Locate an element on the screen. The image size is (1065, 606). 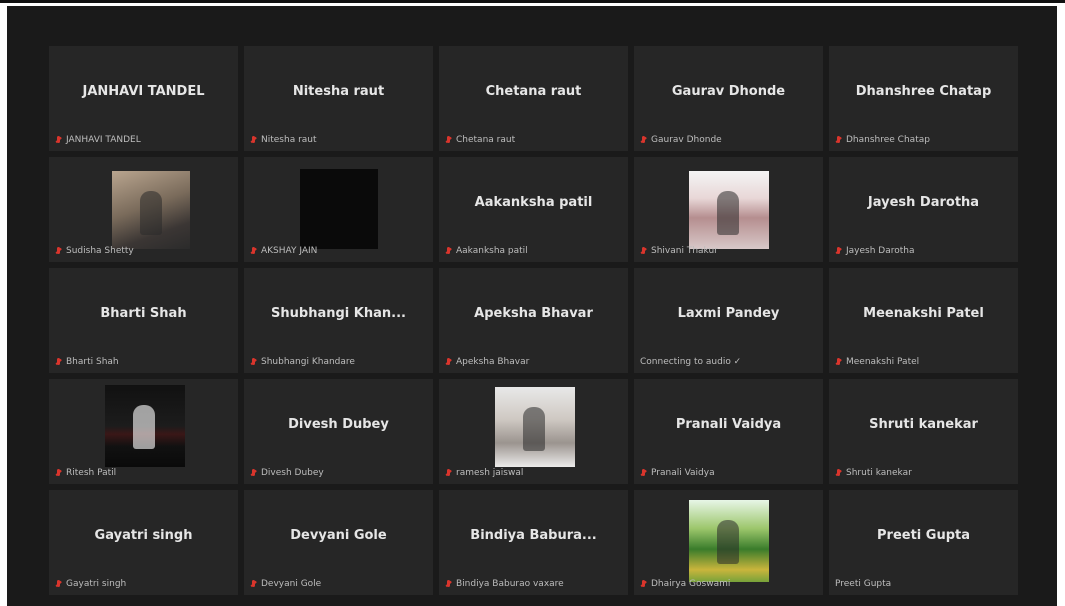
participant-name-label: Divesh Dubey is located at coordinates (287, 473).